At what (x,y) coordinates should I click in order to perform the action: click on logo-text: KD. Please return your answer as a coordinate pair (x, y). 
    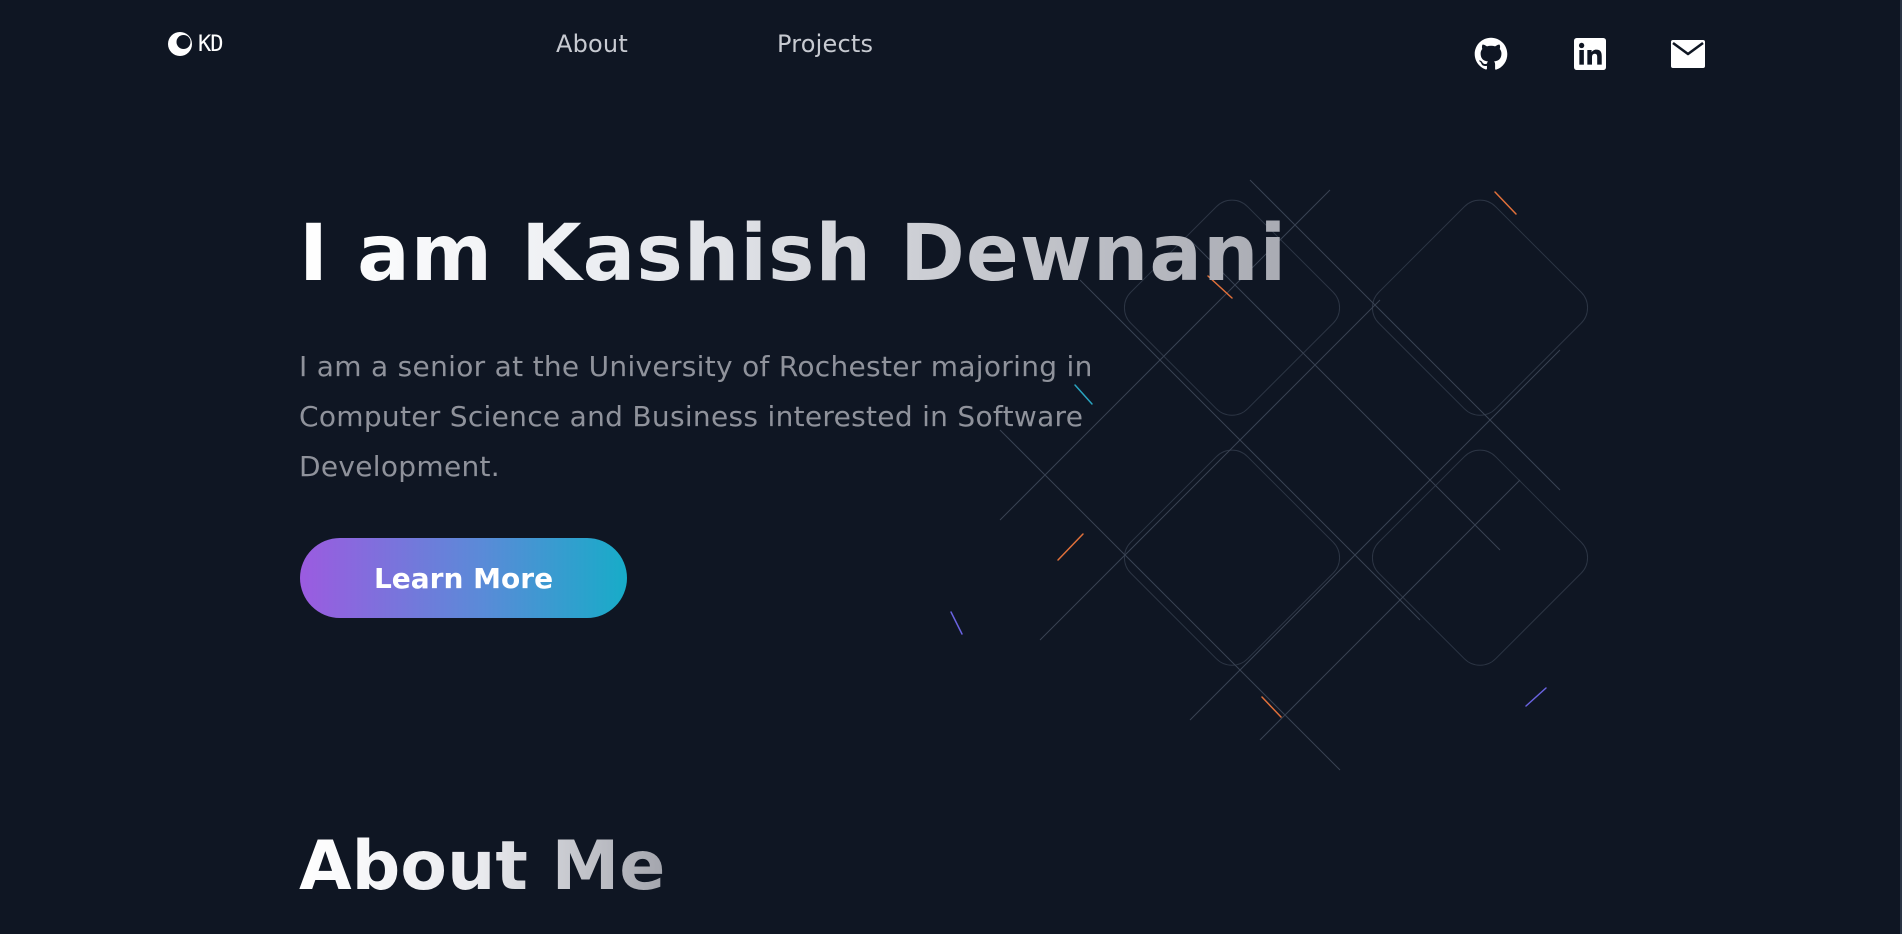
    Looking at the image, I should click on (210, 44).